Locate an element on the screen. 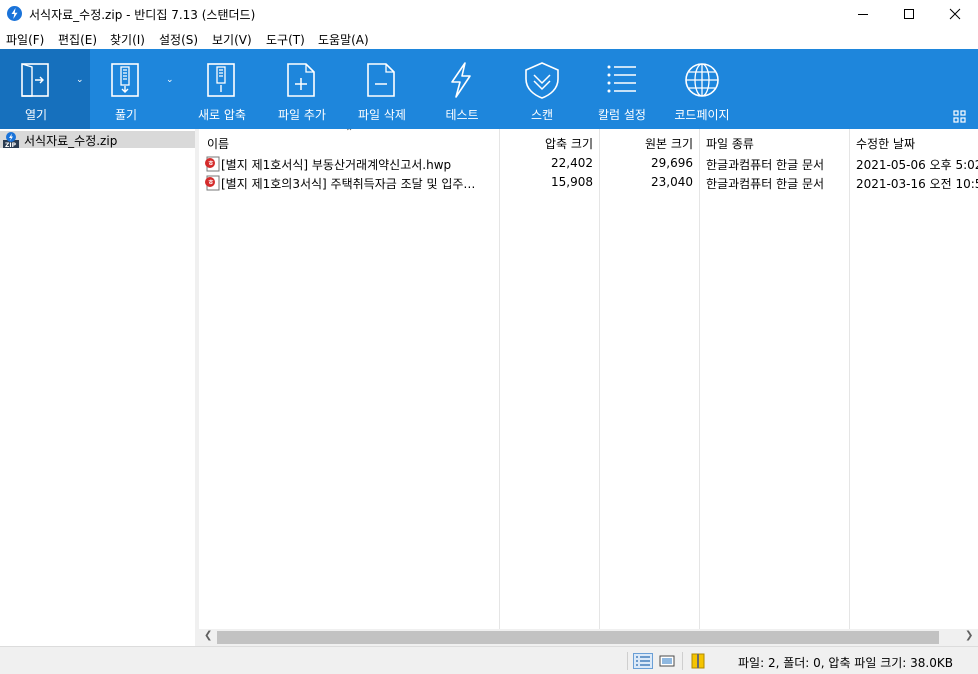 Image resolution: width=978 pixels, height=674 pixels. open-dropdown: ⌄ is located at coordinates (81, 89).